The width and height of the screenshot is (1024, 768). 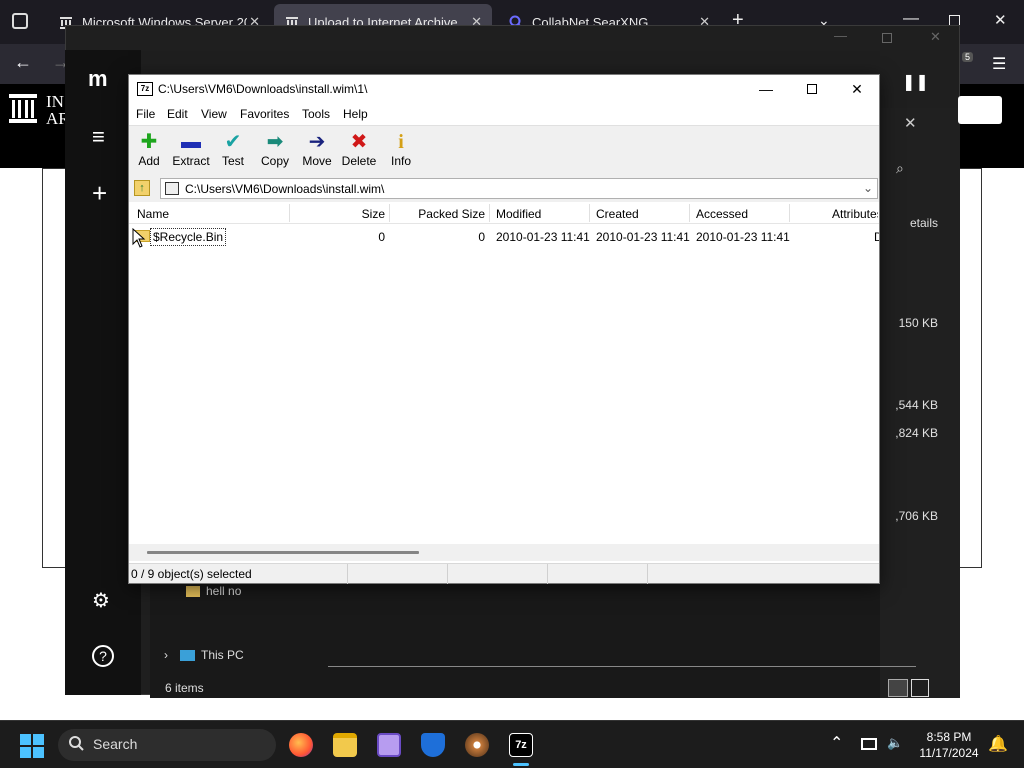 I want to click on floppy-app-icon, so click(x=389, y=745).